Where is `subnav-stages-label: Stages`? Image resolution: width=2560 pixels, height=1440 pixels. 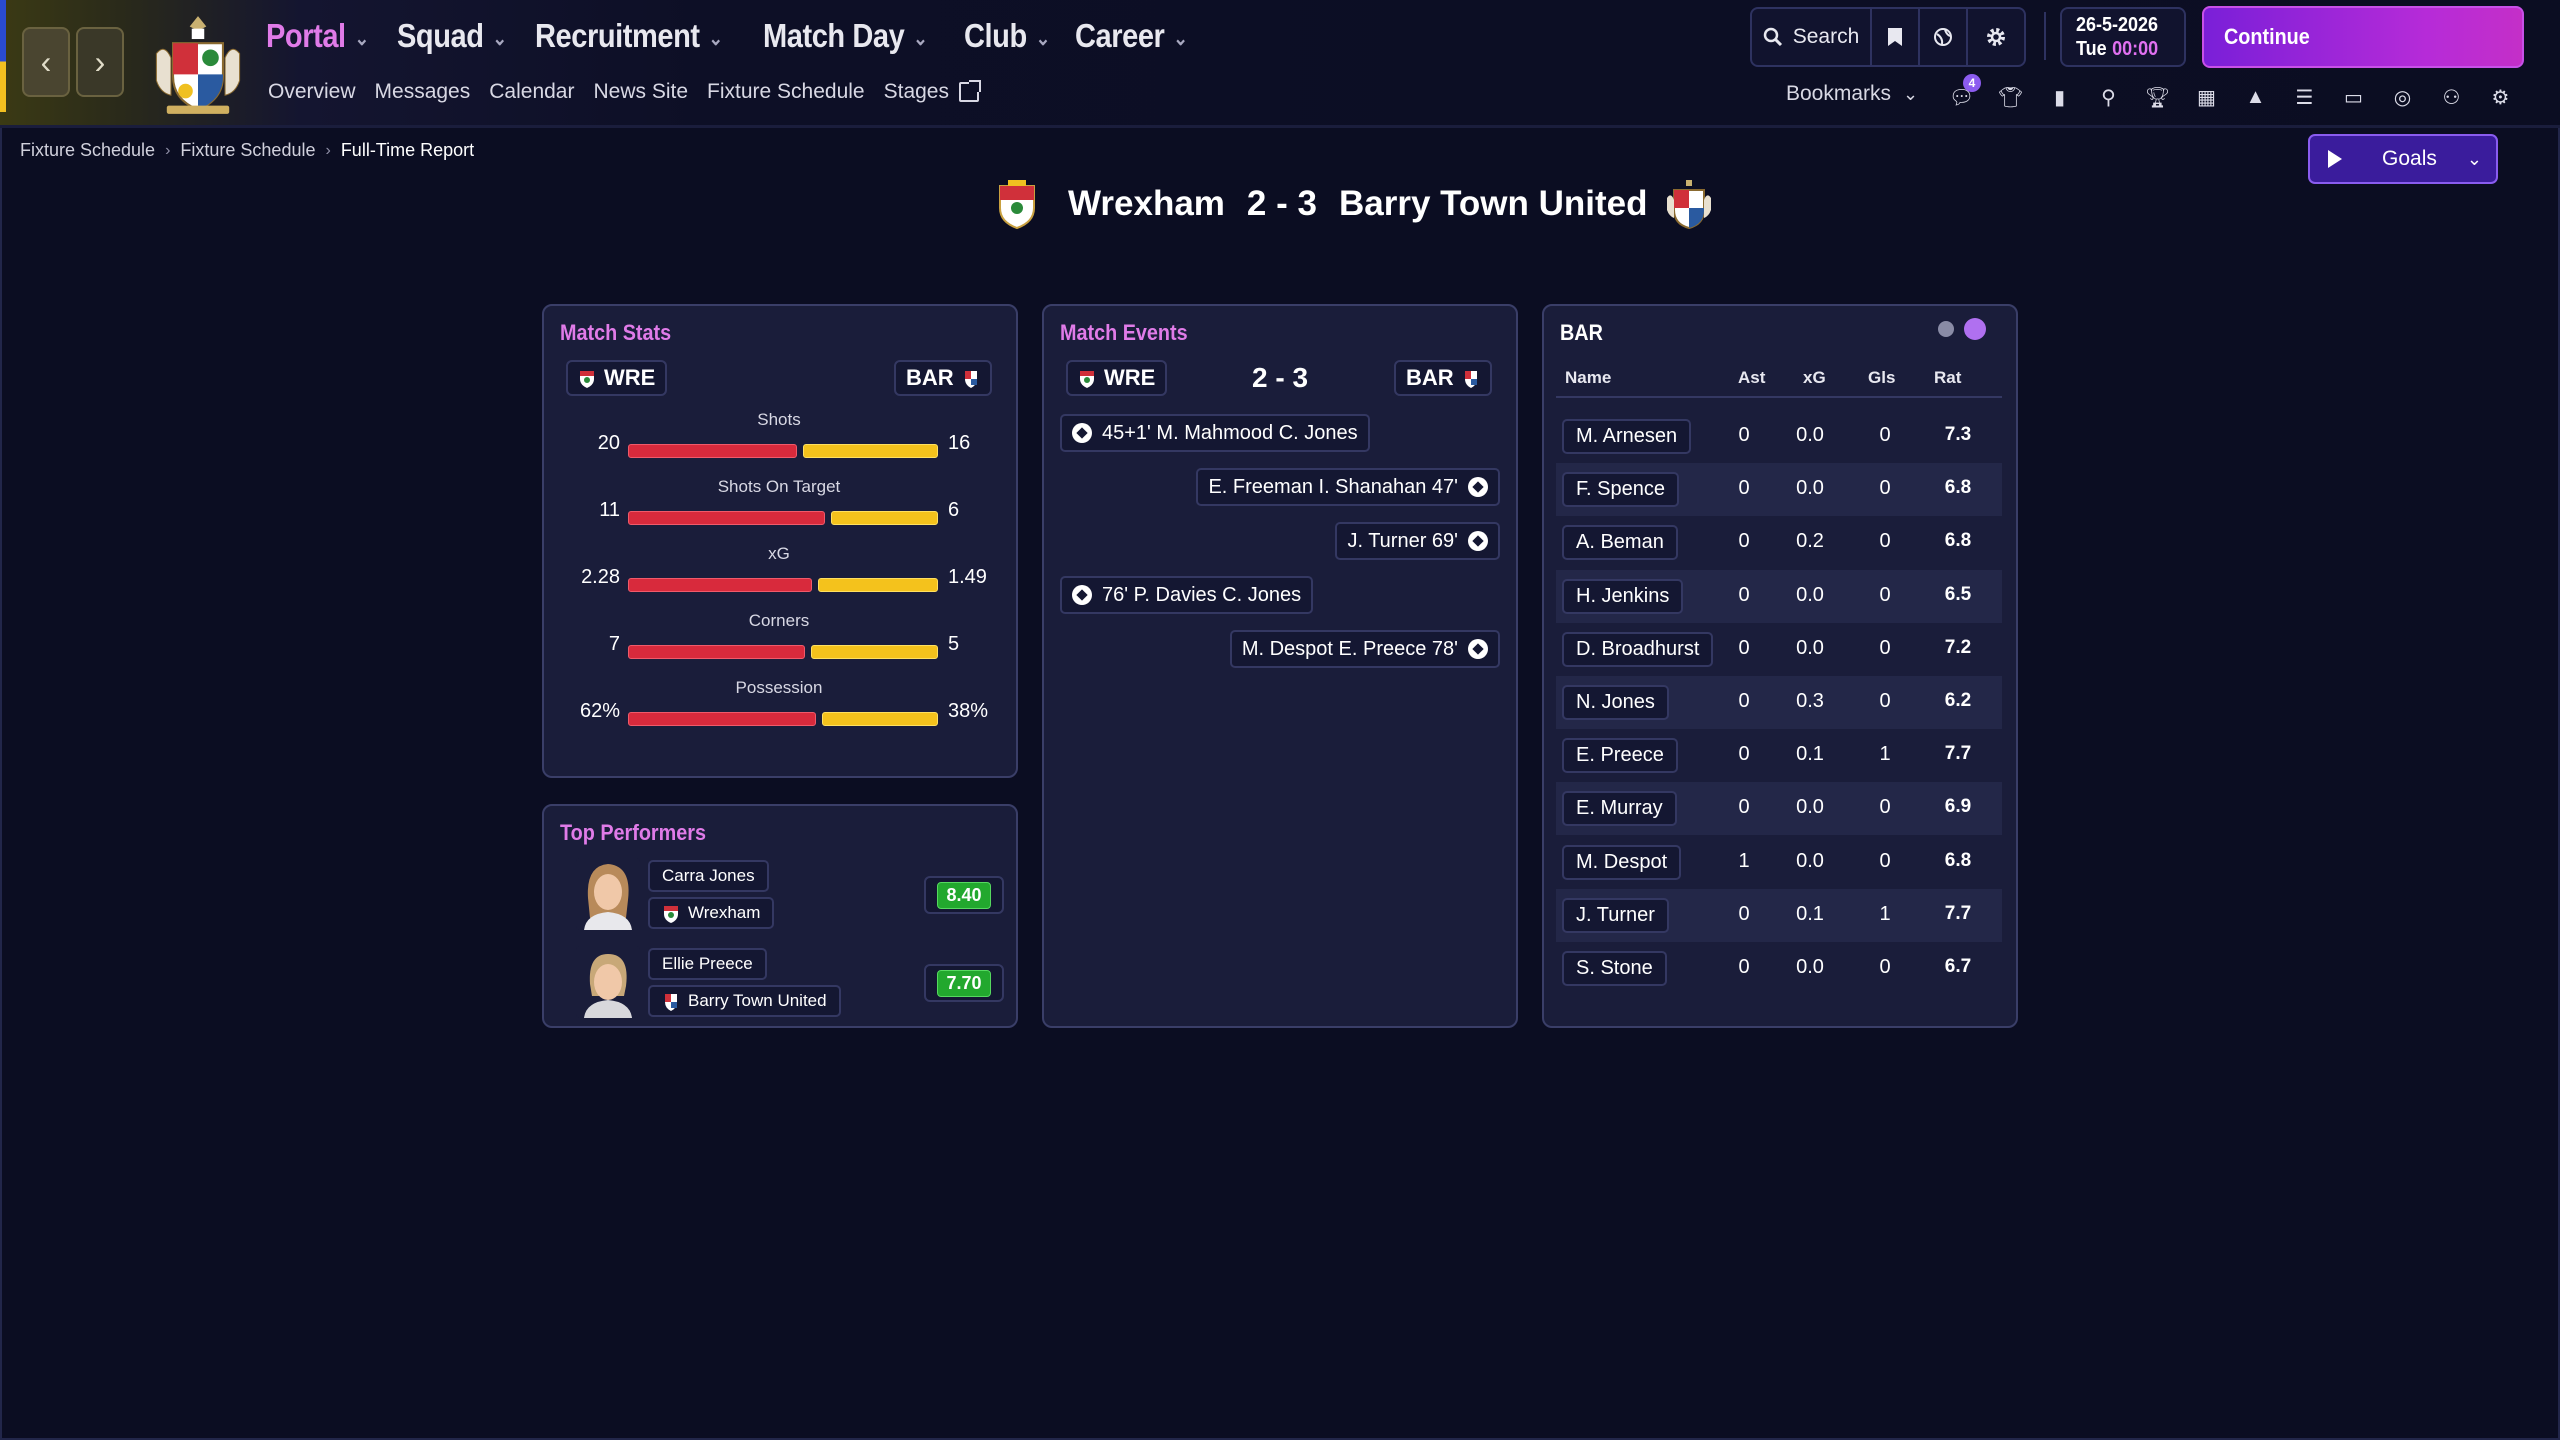
subnav-stages-label: Stages is located at coordinates (916, 91).